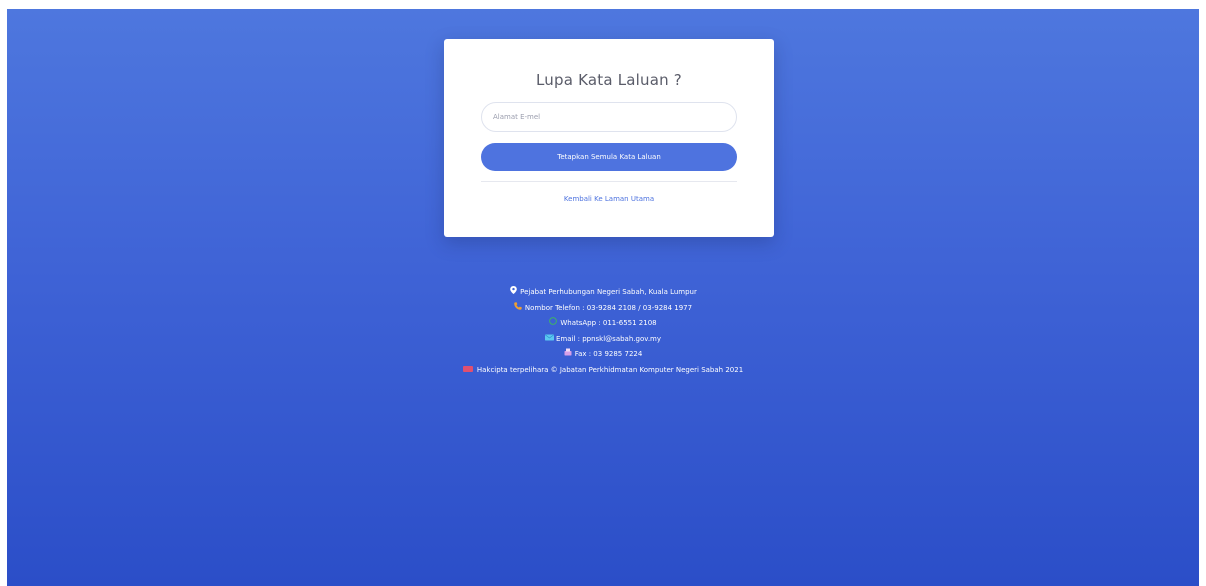 The image size is (1206, 586). I want to click on email-field, so click(609, 117).